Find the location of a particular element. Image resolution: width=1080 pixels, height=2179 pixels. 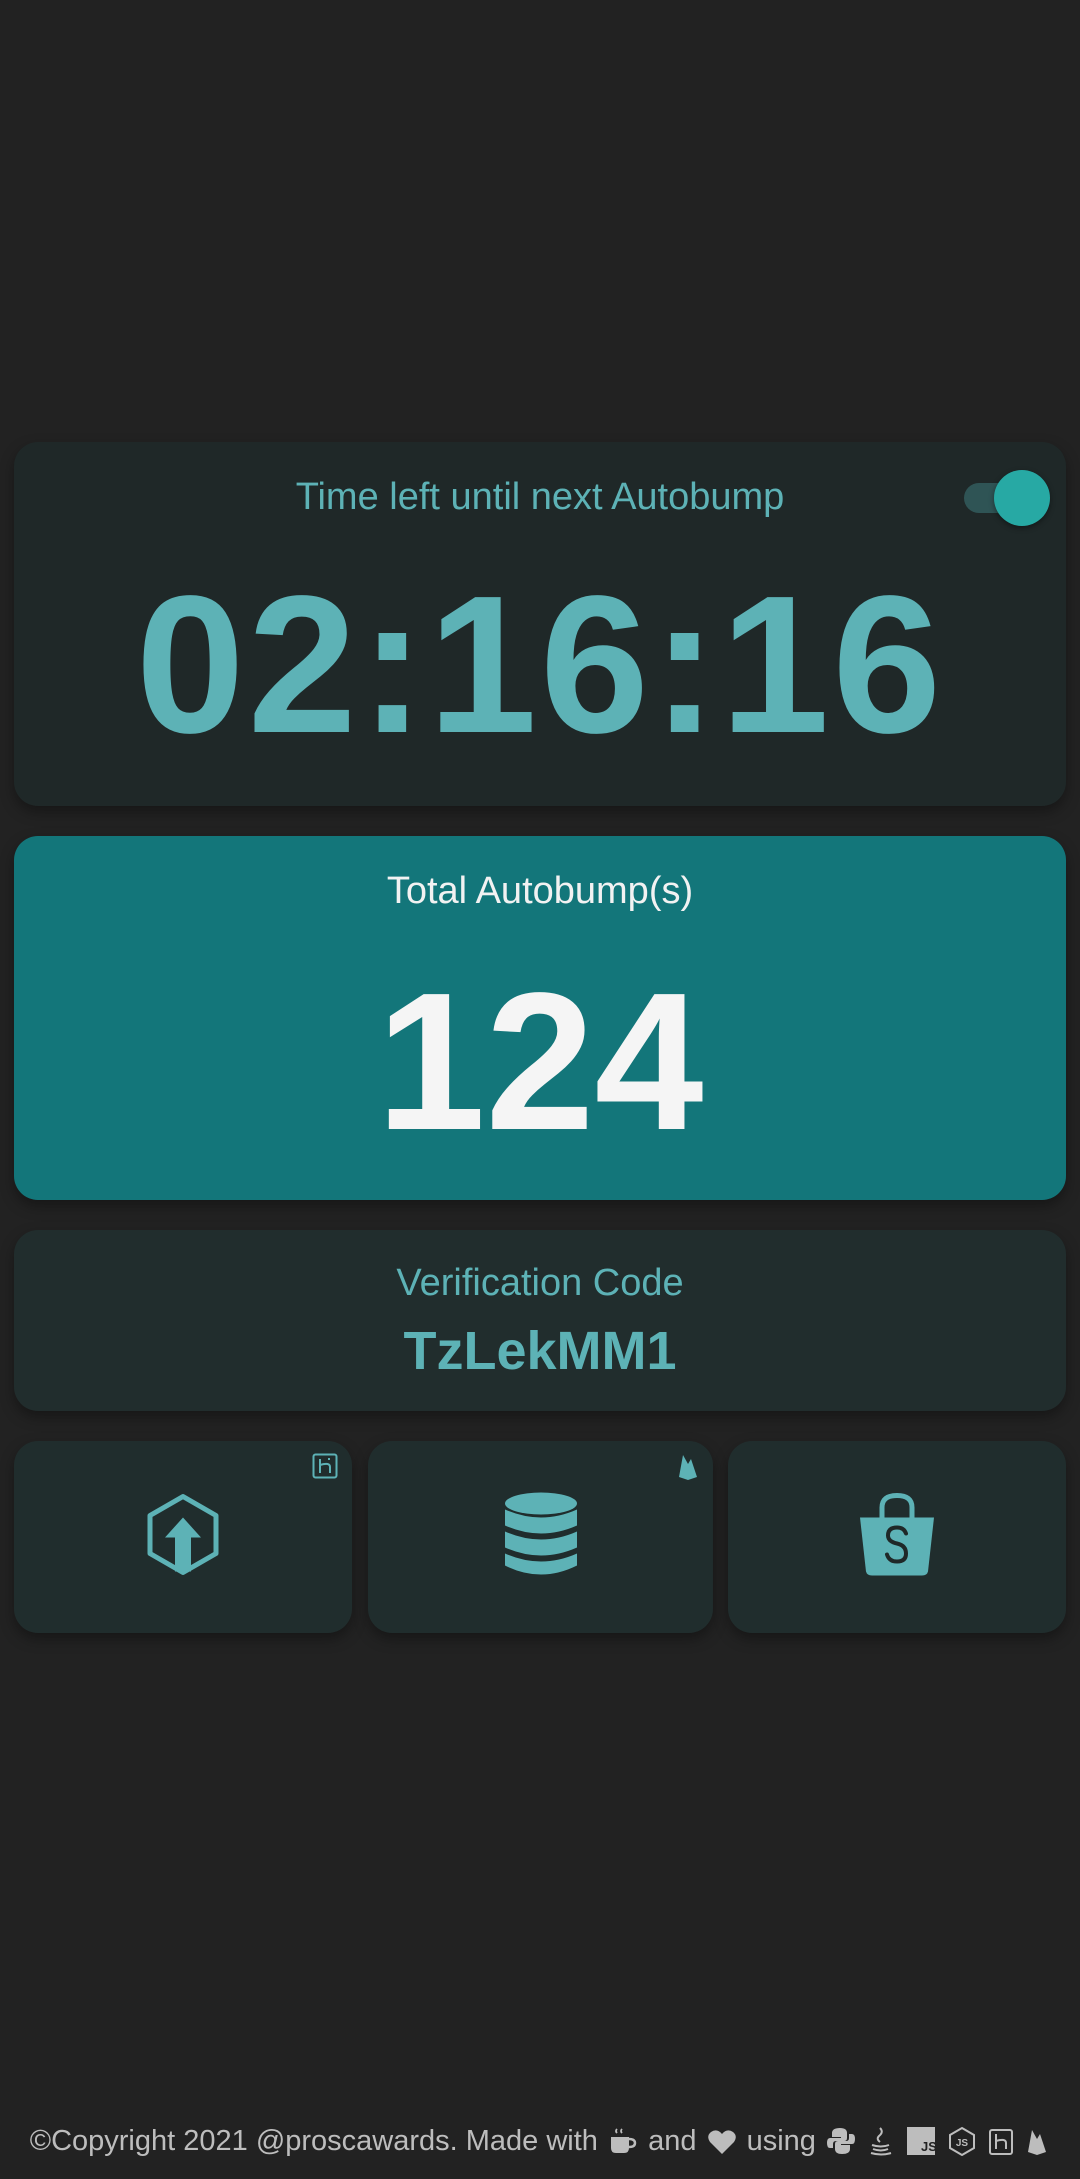

shop-tile-button is located at coordinates (897, 1537).